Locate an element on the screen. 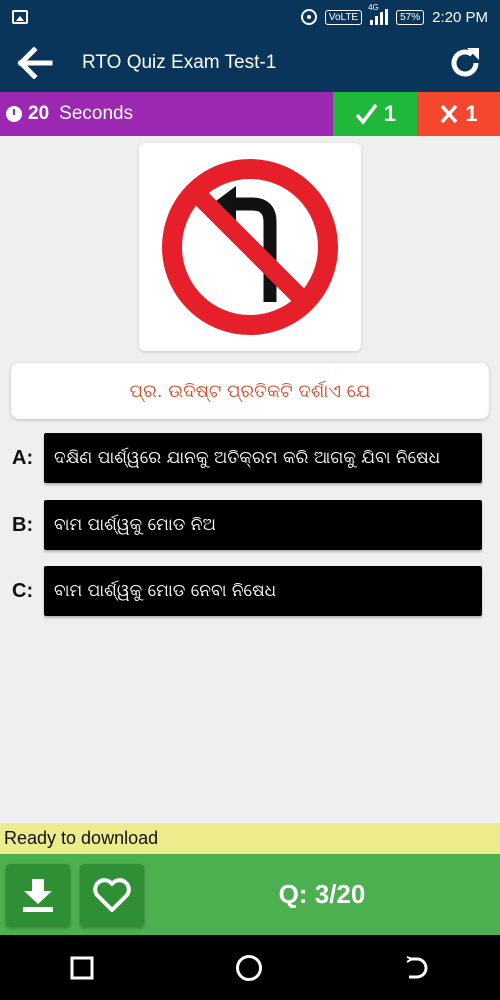  option-c: C: ବାମ ପାର୍ଶ୍ୱକୁ ମୋଡ ନେବା ନିଷେଧ is located at coordinates (247, 591).